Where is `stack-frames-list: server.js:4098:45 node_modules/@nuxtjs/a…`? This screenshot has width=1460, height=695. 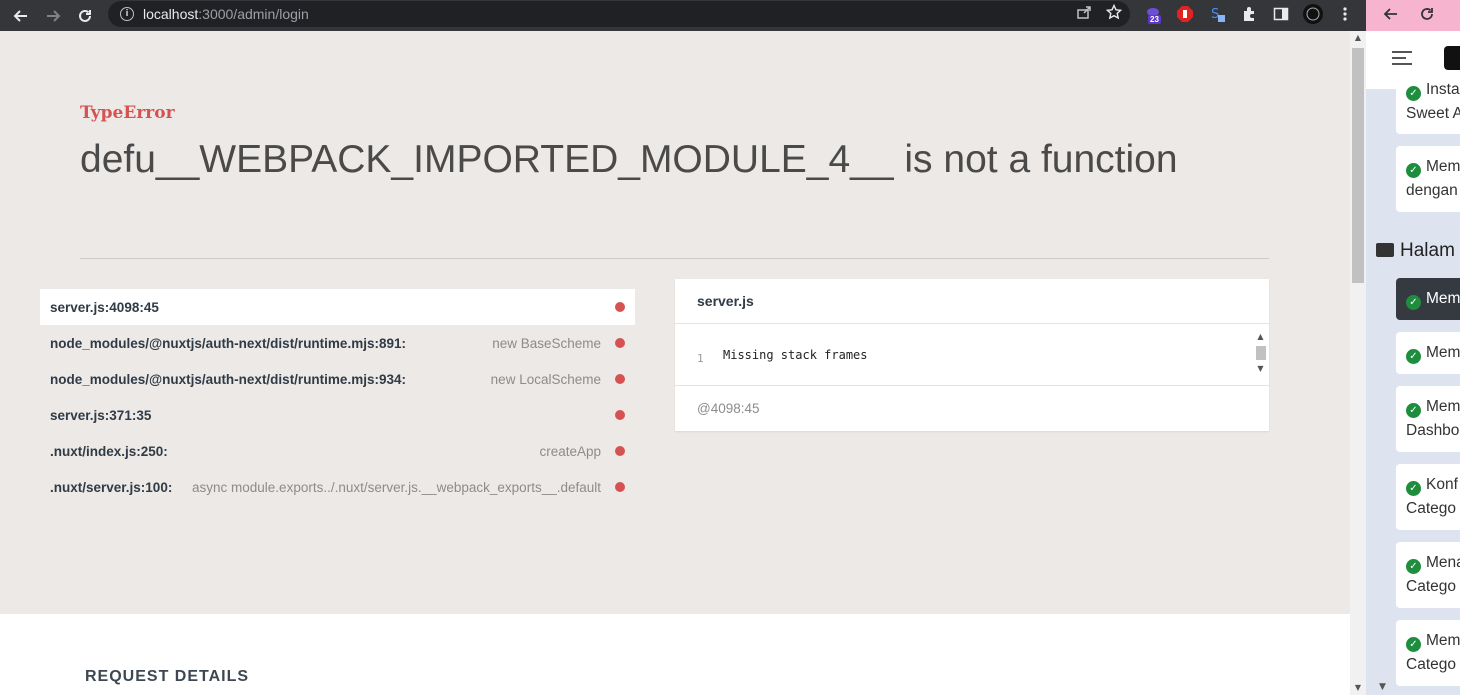 stack-frames-list: server.js:4098:45 node_modules/@nuxtjs/a… is located at coordinates (337, 397).